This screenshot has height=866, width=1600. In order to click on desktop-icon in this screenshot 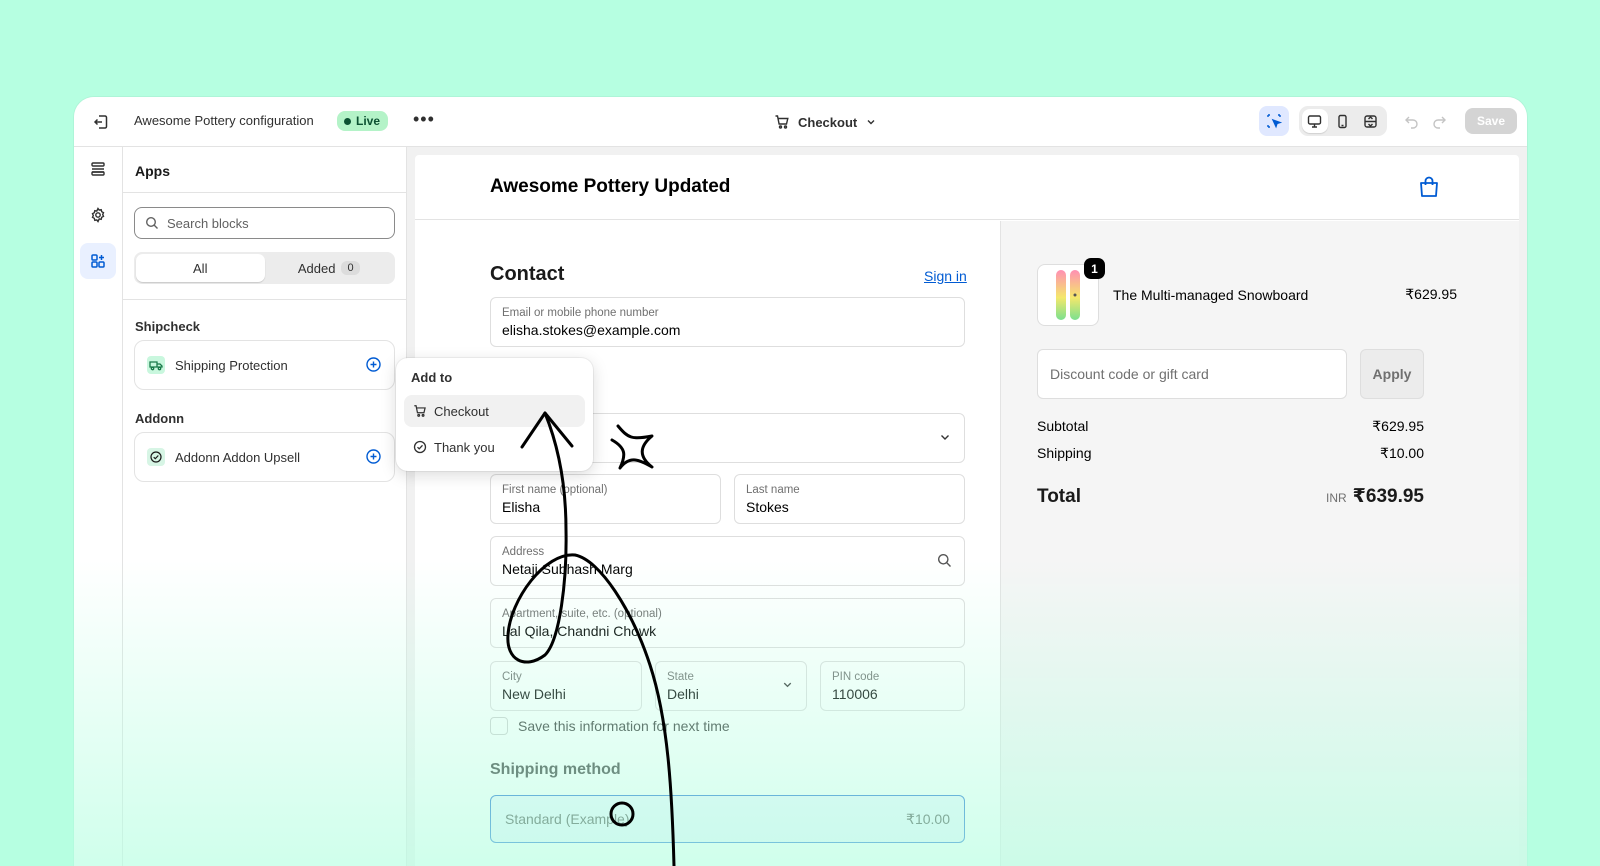, I will do `click(1315, 121)`.